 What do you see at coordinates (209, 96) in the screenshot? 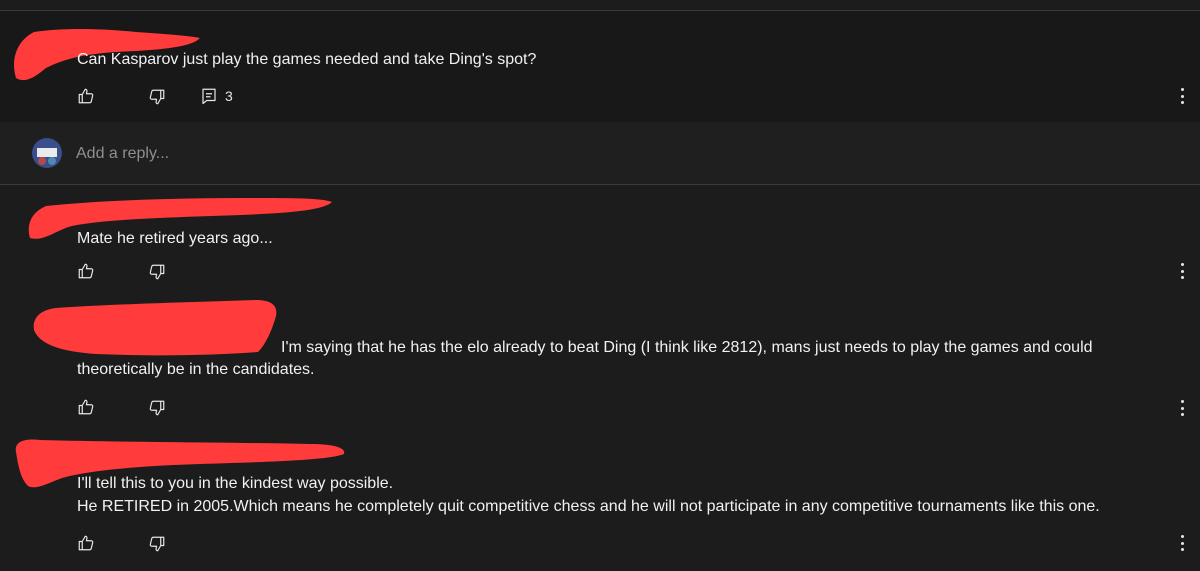
I see `comment-icon` at bounding box center [209, 96].